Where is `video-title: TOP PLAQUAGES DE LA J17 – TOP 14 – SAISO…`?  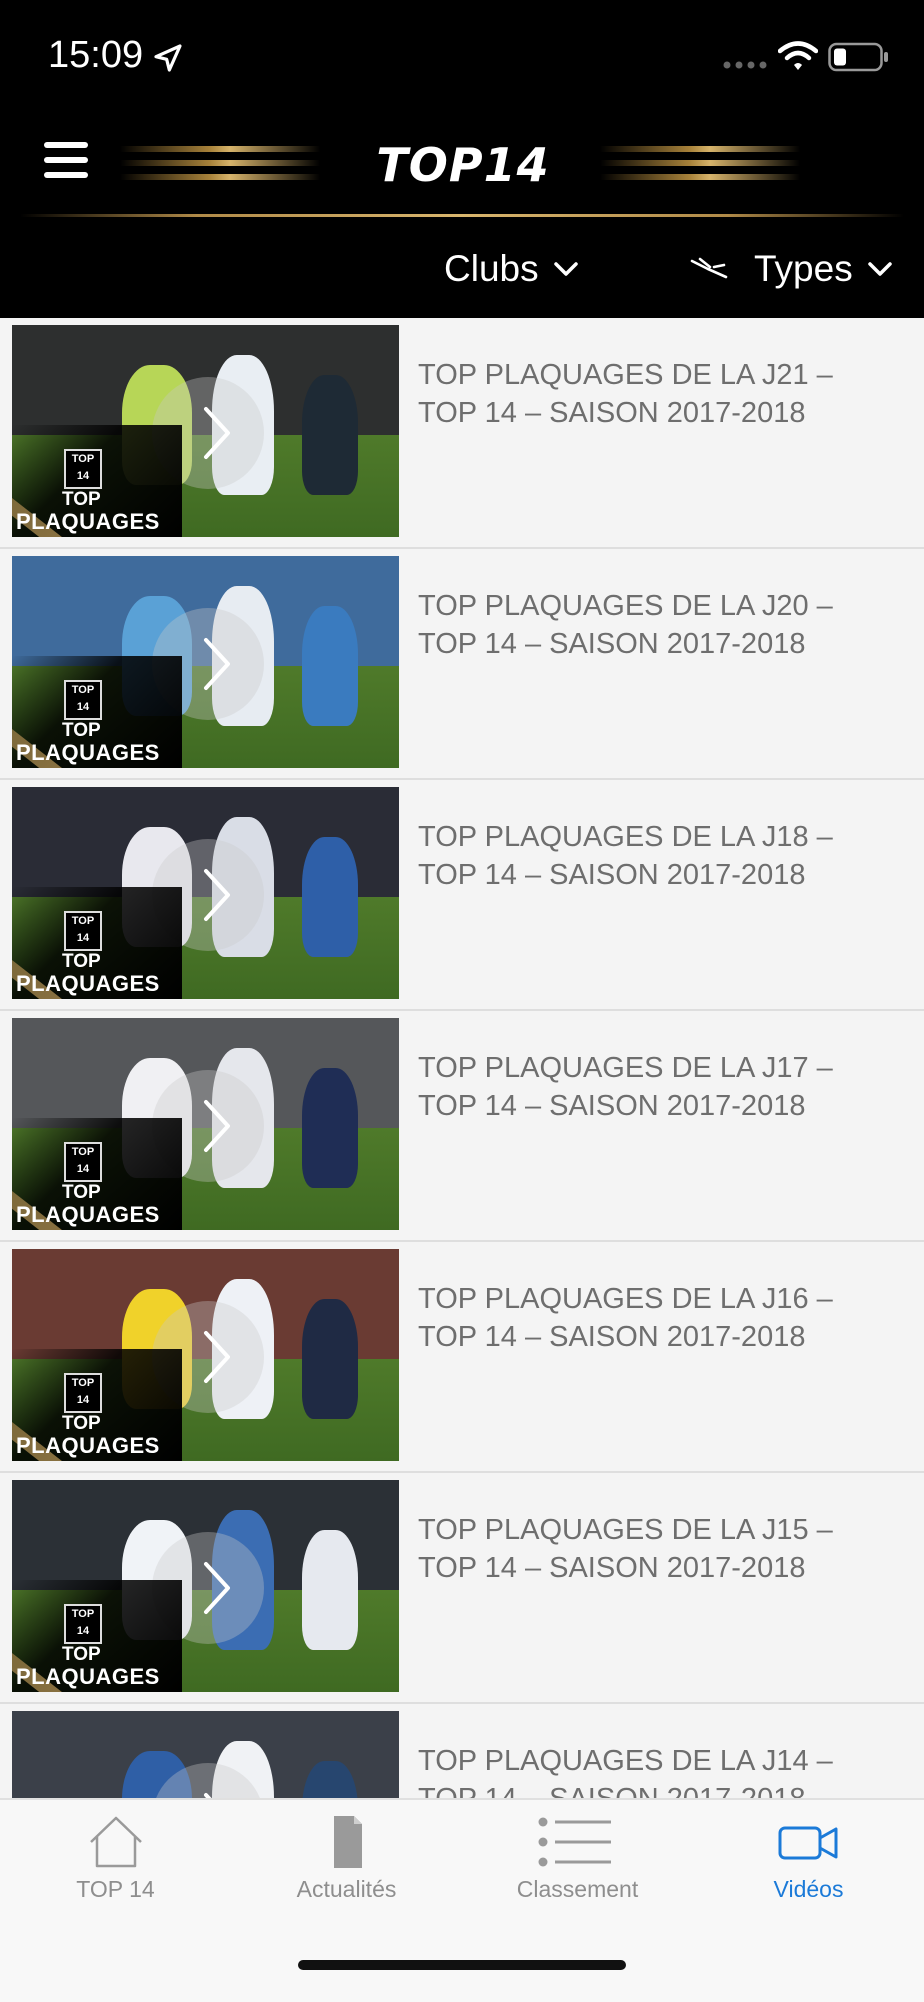
video-title: TOP PLAQUAGES DE LA J17 – TOP 14 – SAISO… is located at coordinates (653, 1087).